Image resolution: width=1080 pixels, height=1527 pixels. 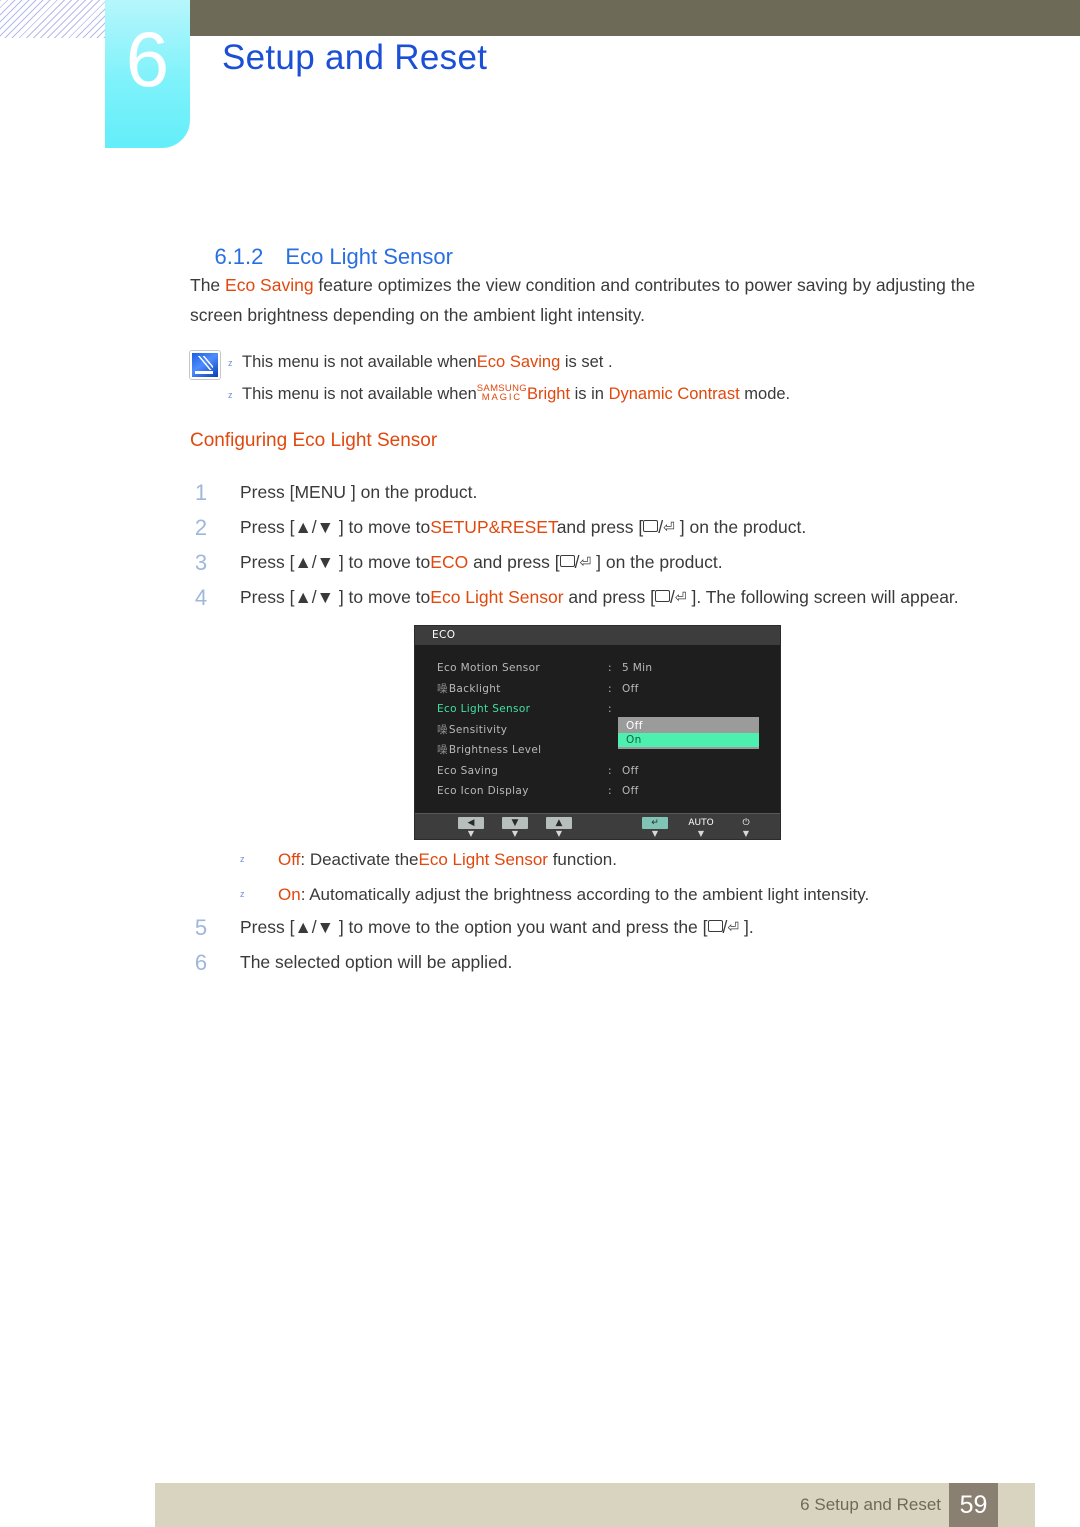 I want to click on step-key-label: MENU, so click(x=320, y=492).